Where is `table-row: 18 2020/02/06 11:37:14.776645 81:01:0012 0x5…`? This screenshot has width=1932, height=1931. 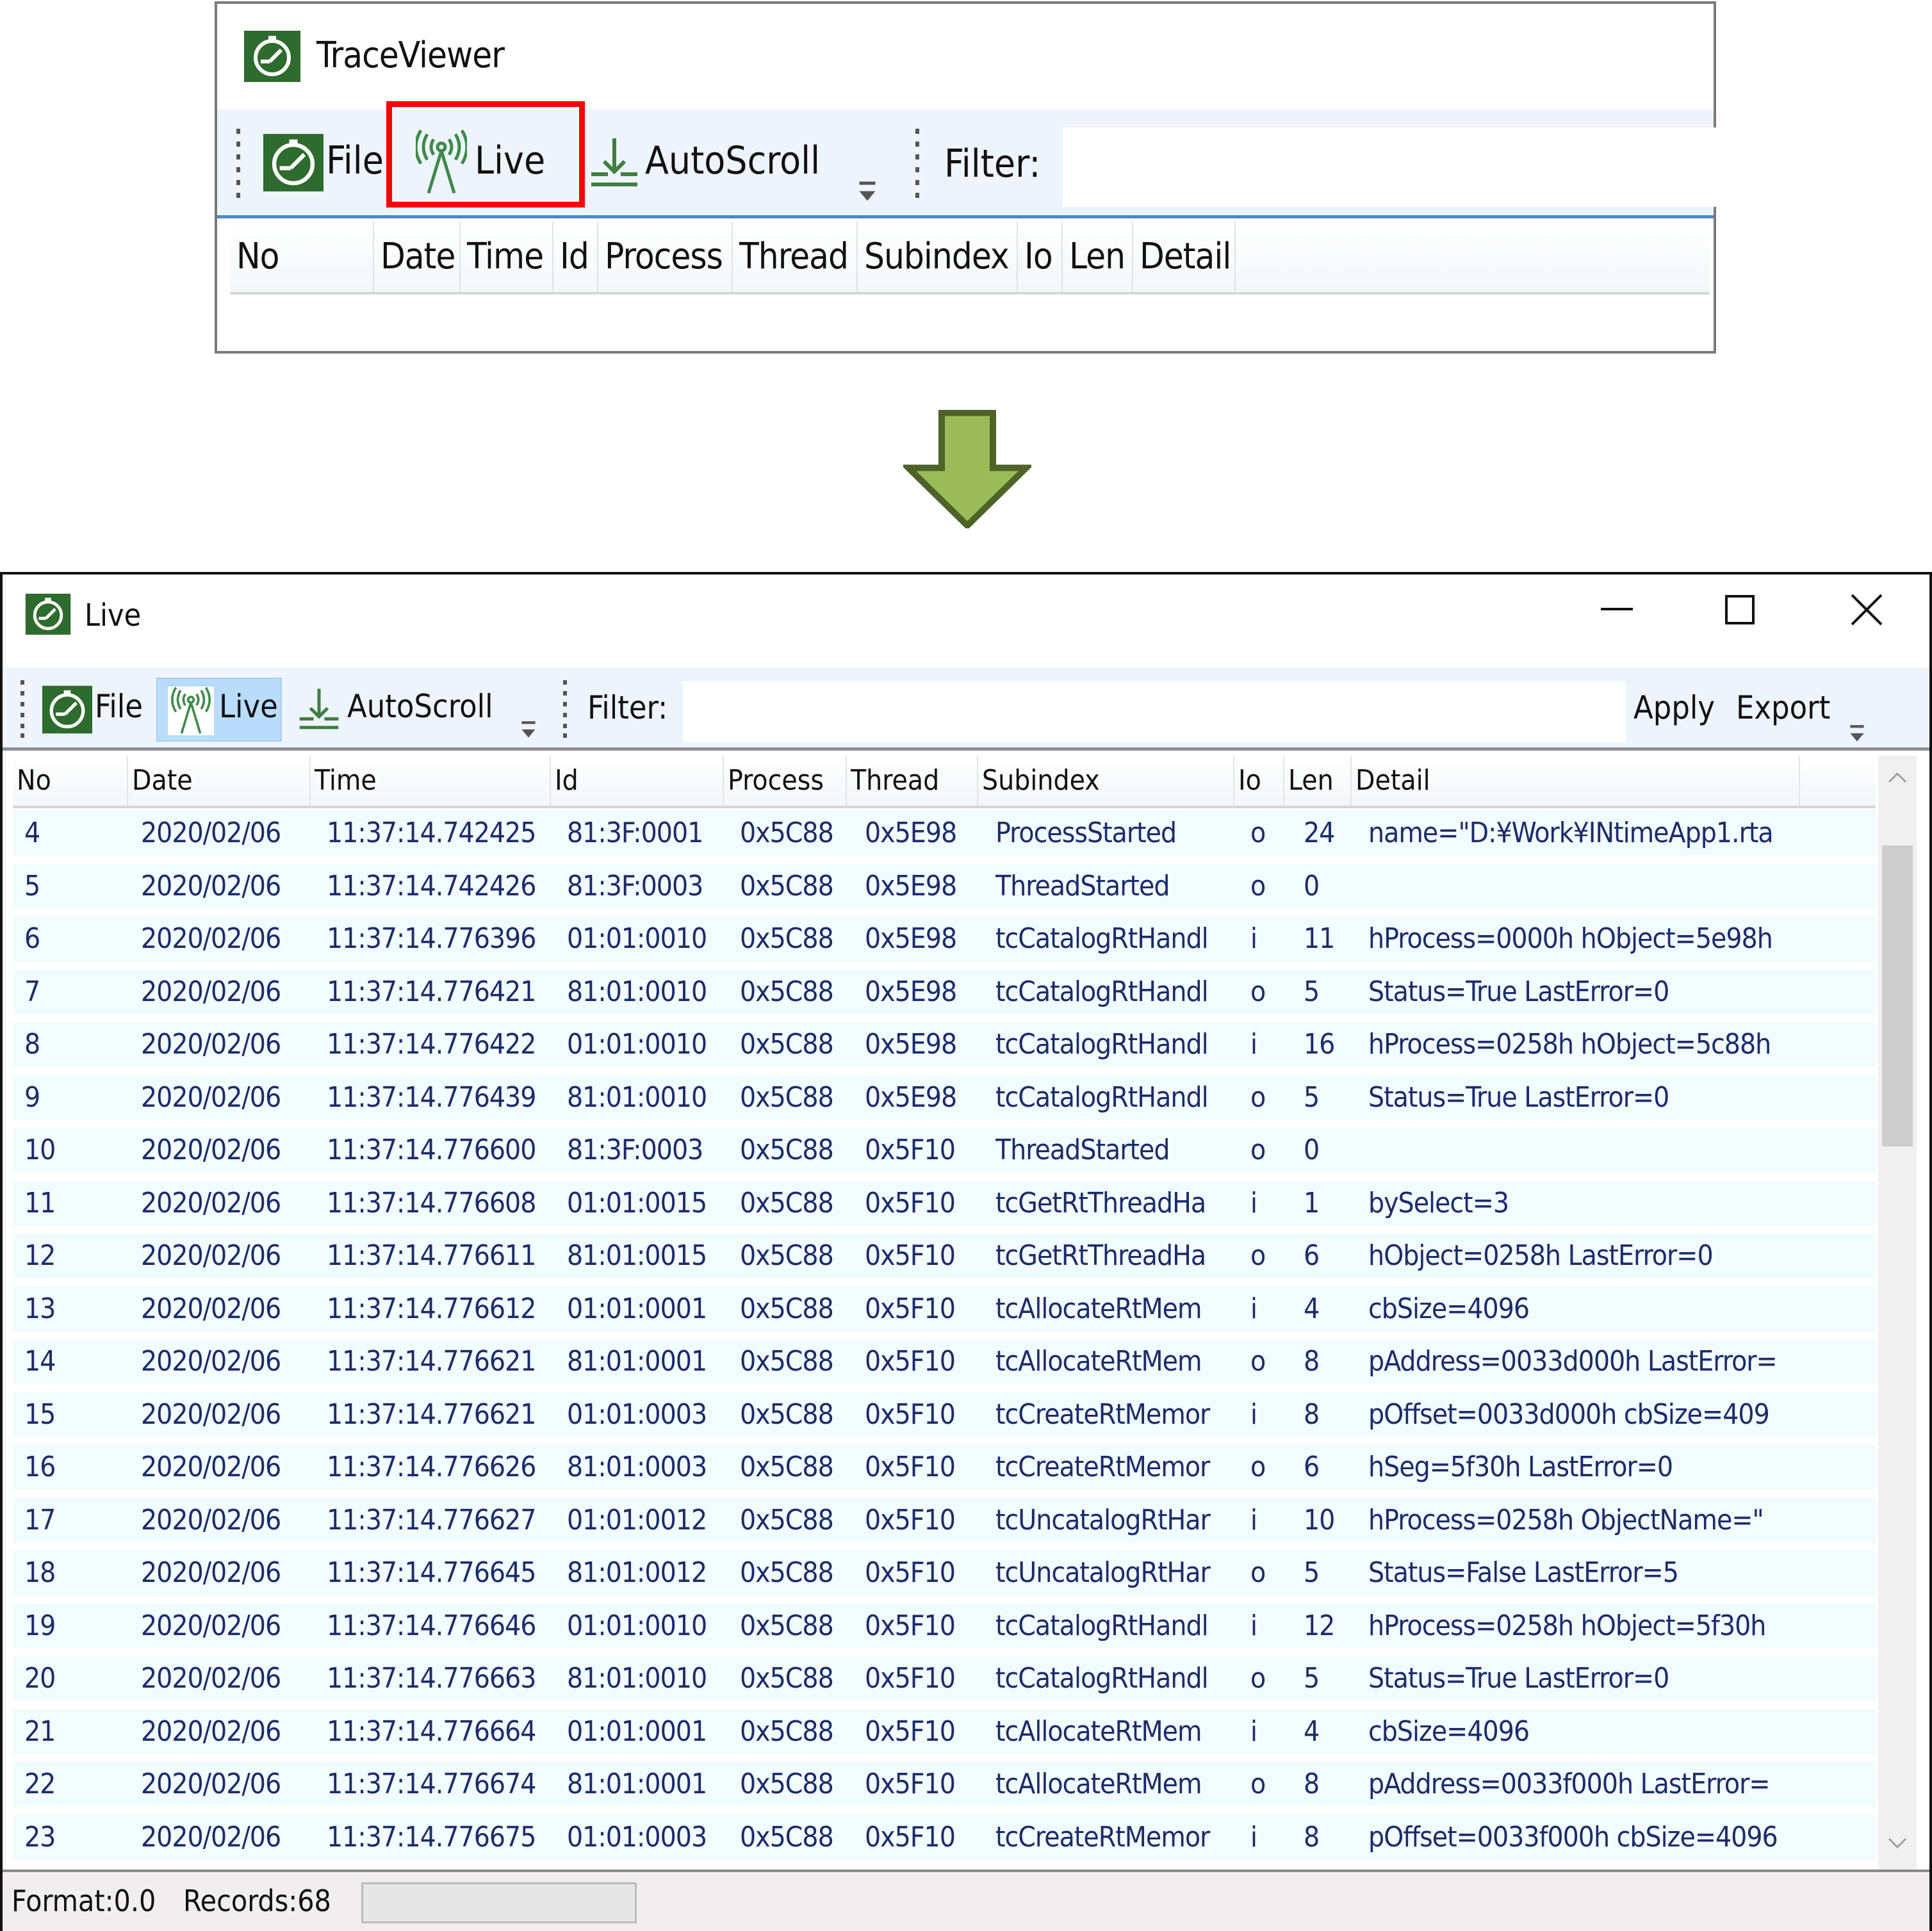 table-row: 18 2020/02/06 11:37:14.776645 81:01:0012 0x5… is located at coordinates (944, 1573).